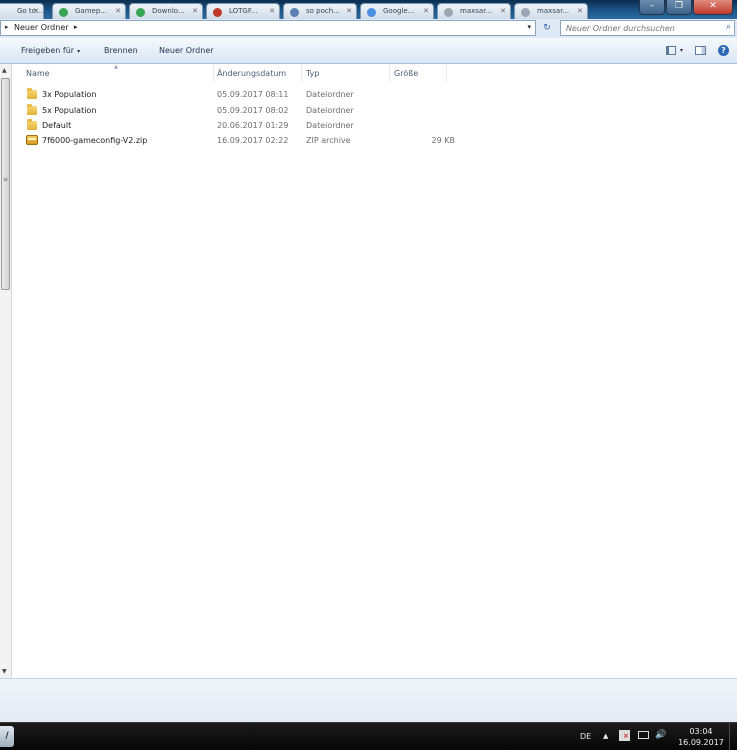  I want to click on browser-tab: so poch... ✕, so click(320, 11).